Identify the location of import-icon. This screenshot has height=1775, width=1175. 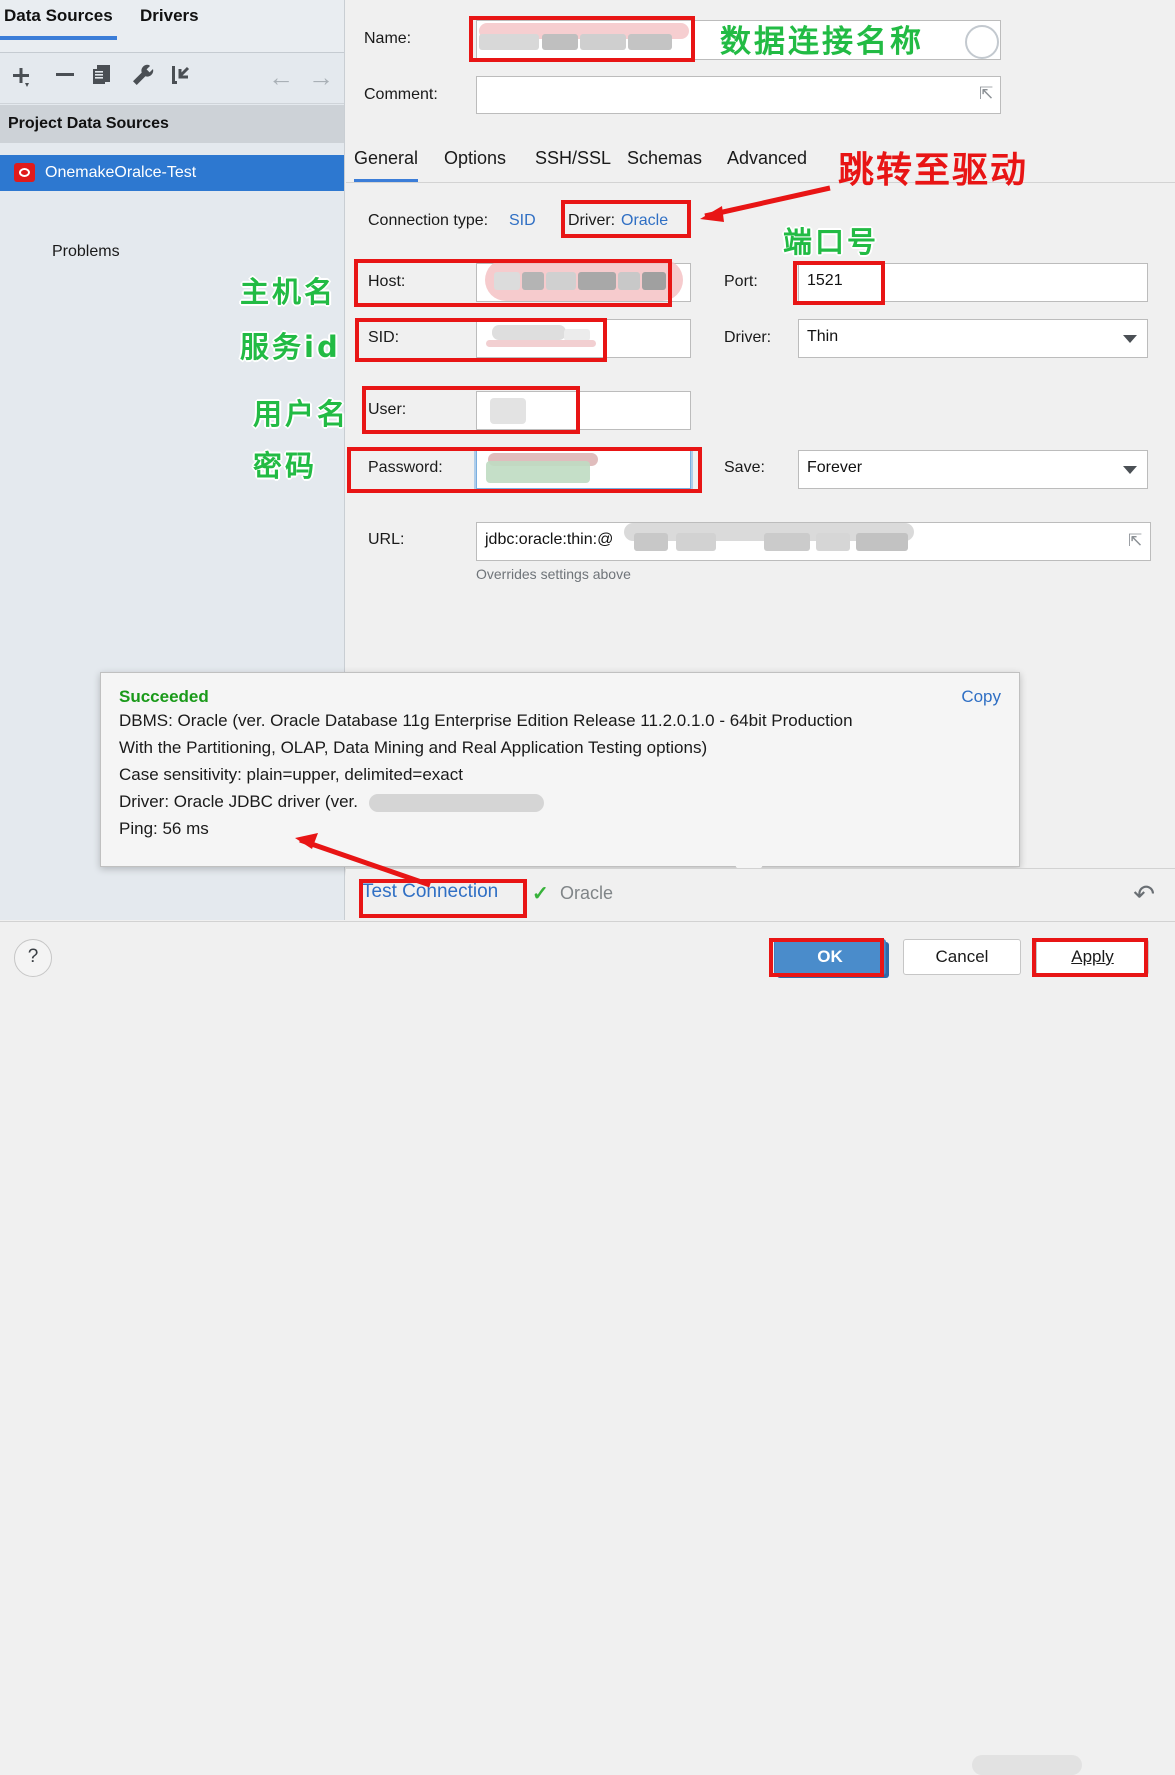
(181, 77).